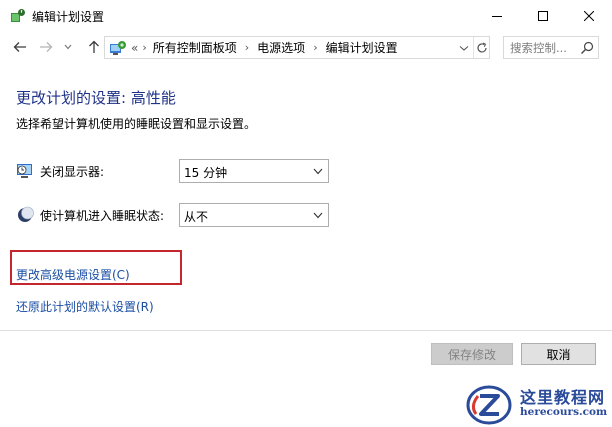 The height and width of the screenshot is (427, 612). I want to click on breadcrumb: « › 所有控制面板项 › 电源选项 › 编辑计划设置, so click(264, 47).